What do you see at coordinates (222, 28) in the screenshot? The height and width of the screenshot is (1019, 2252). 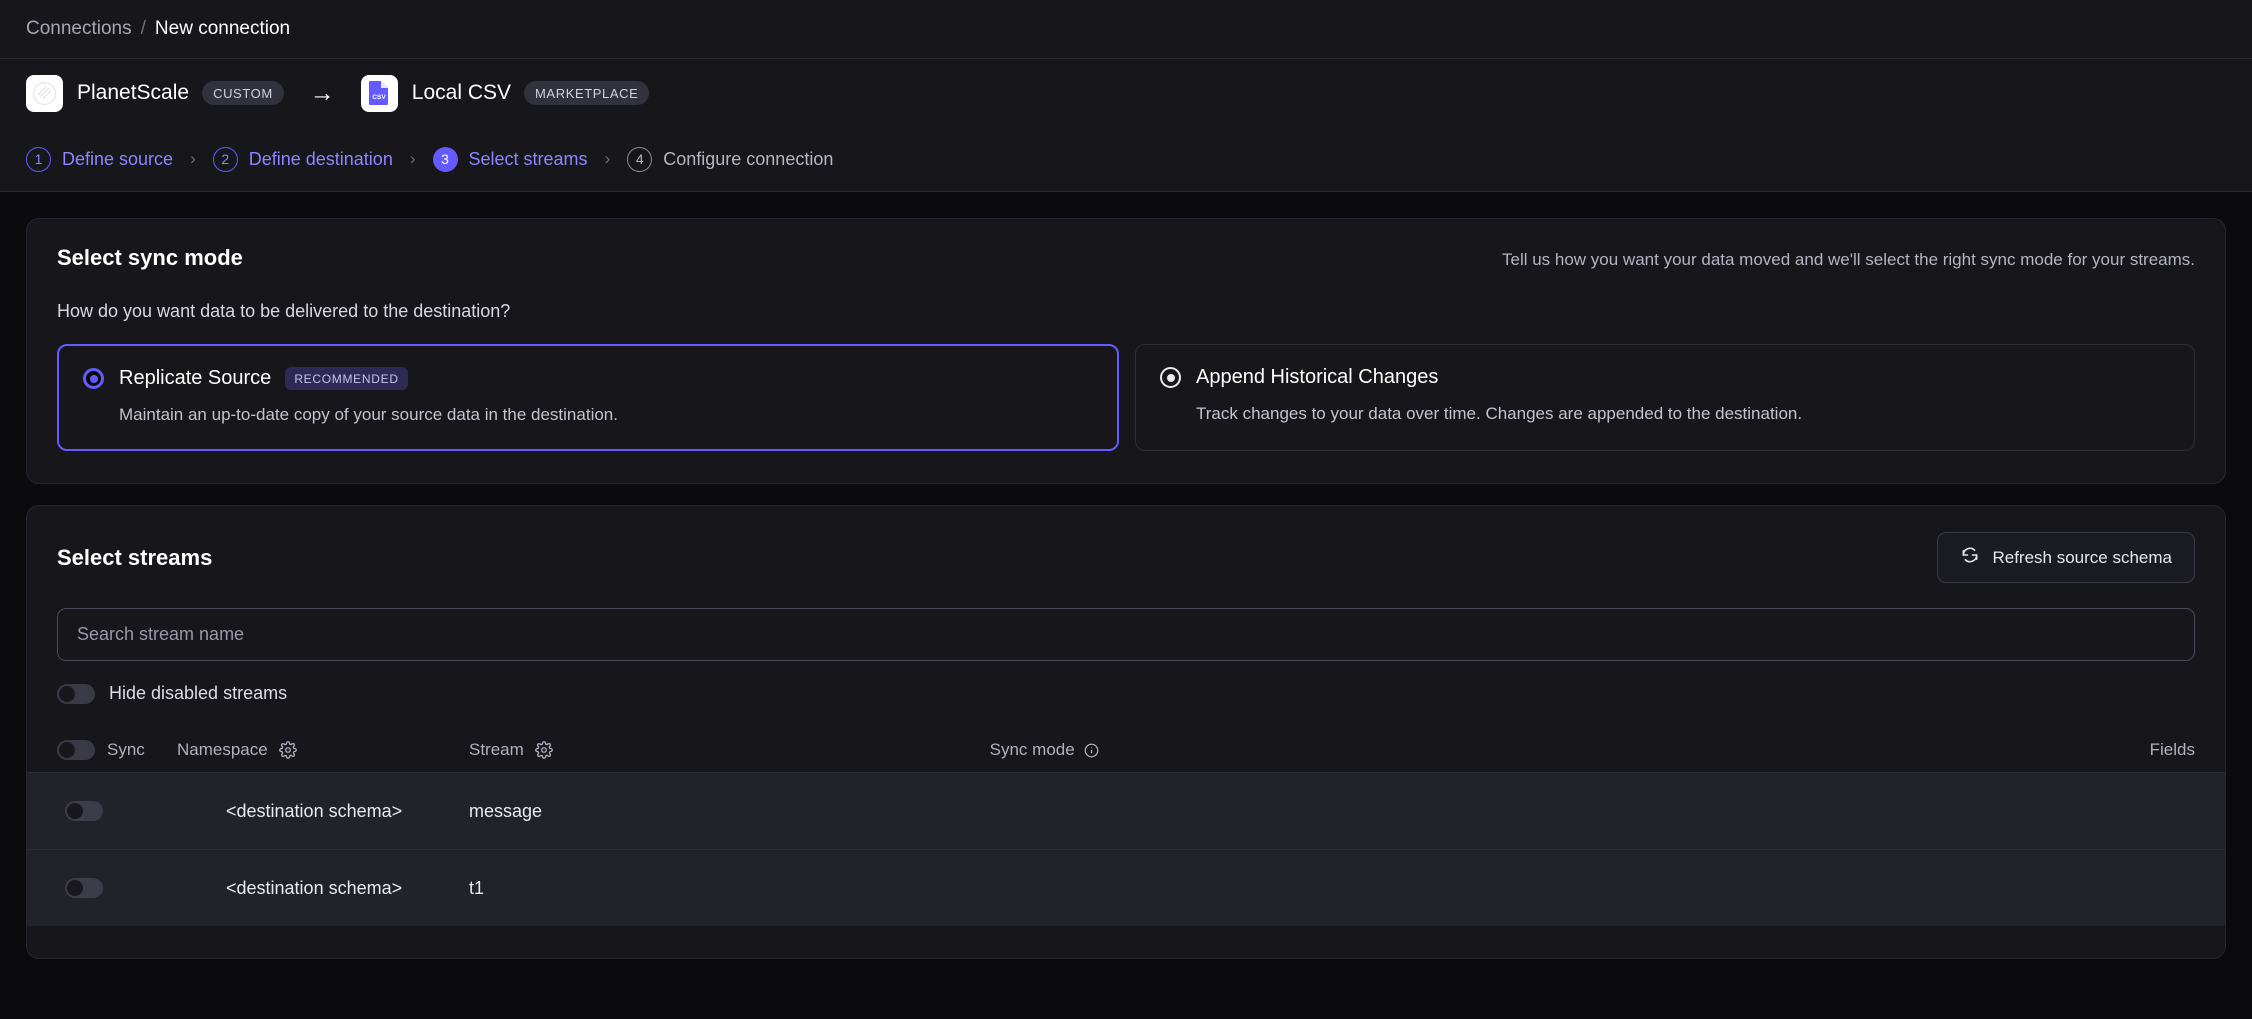 I see `breadcrumb-current: New connection` at bounding box center [222, 28].